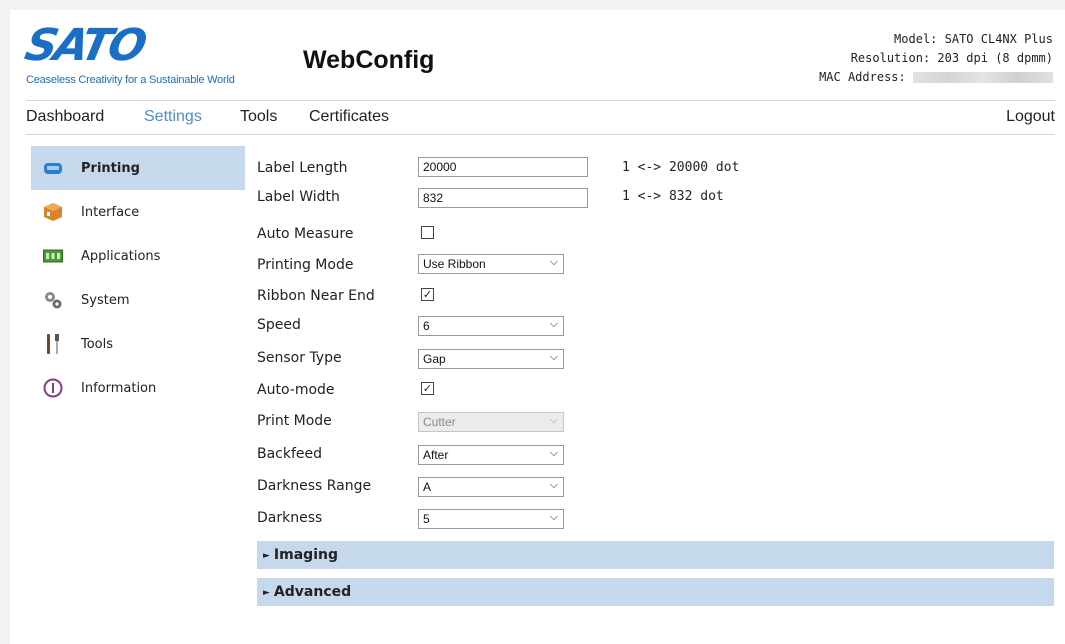 The width and height of the screenshot is (1065, 644). What do you see at coordinates (655, 555) in the screenshot?
I see `imaging-section-toggle: ► Imaging` at bounding box center [655, 555].